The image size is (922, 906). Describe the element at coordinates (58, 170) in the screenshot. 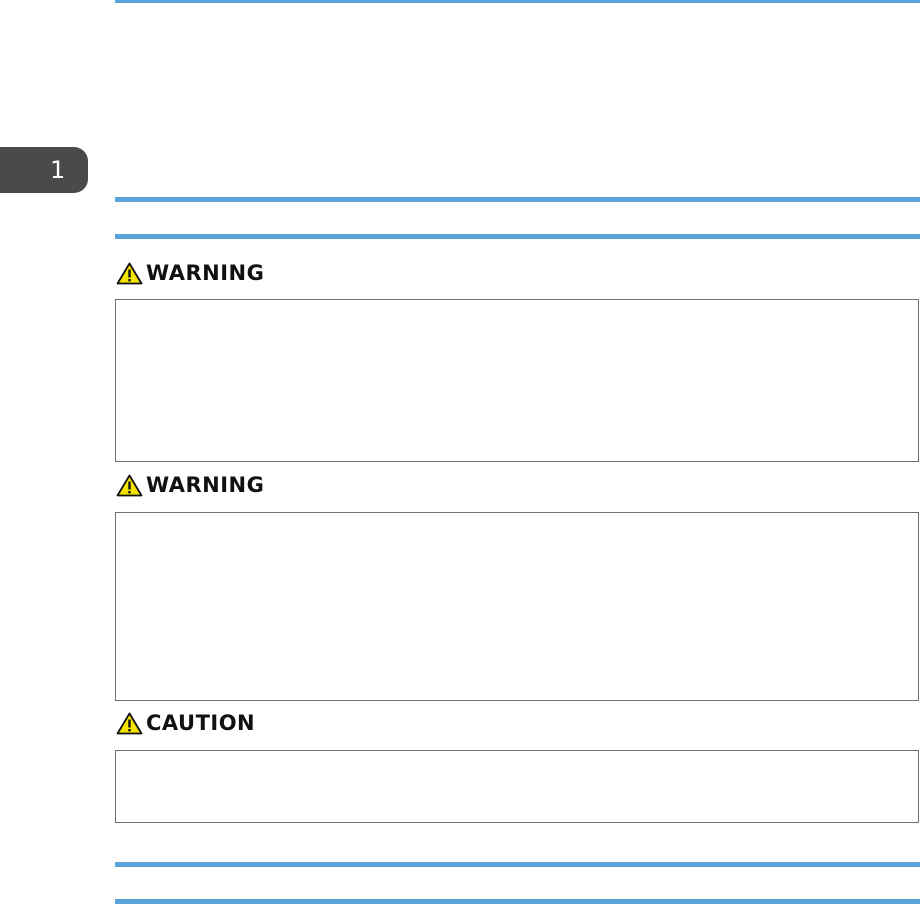

I see `chapter-number: 1` at that location.